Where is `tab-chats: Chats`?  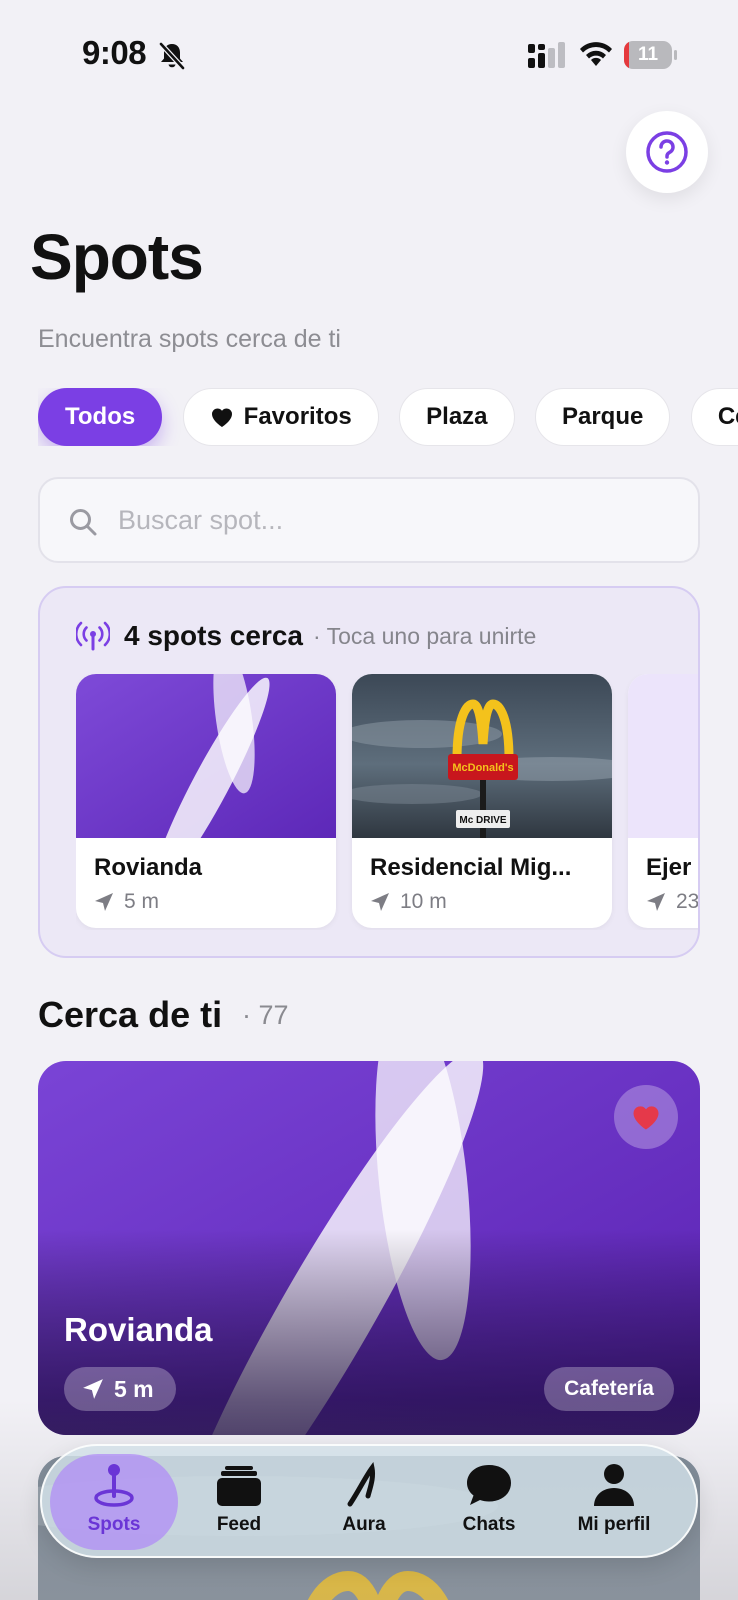 tab-chats: Chats is located at coordinates (489, 1502).